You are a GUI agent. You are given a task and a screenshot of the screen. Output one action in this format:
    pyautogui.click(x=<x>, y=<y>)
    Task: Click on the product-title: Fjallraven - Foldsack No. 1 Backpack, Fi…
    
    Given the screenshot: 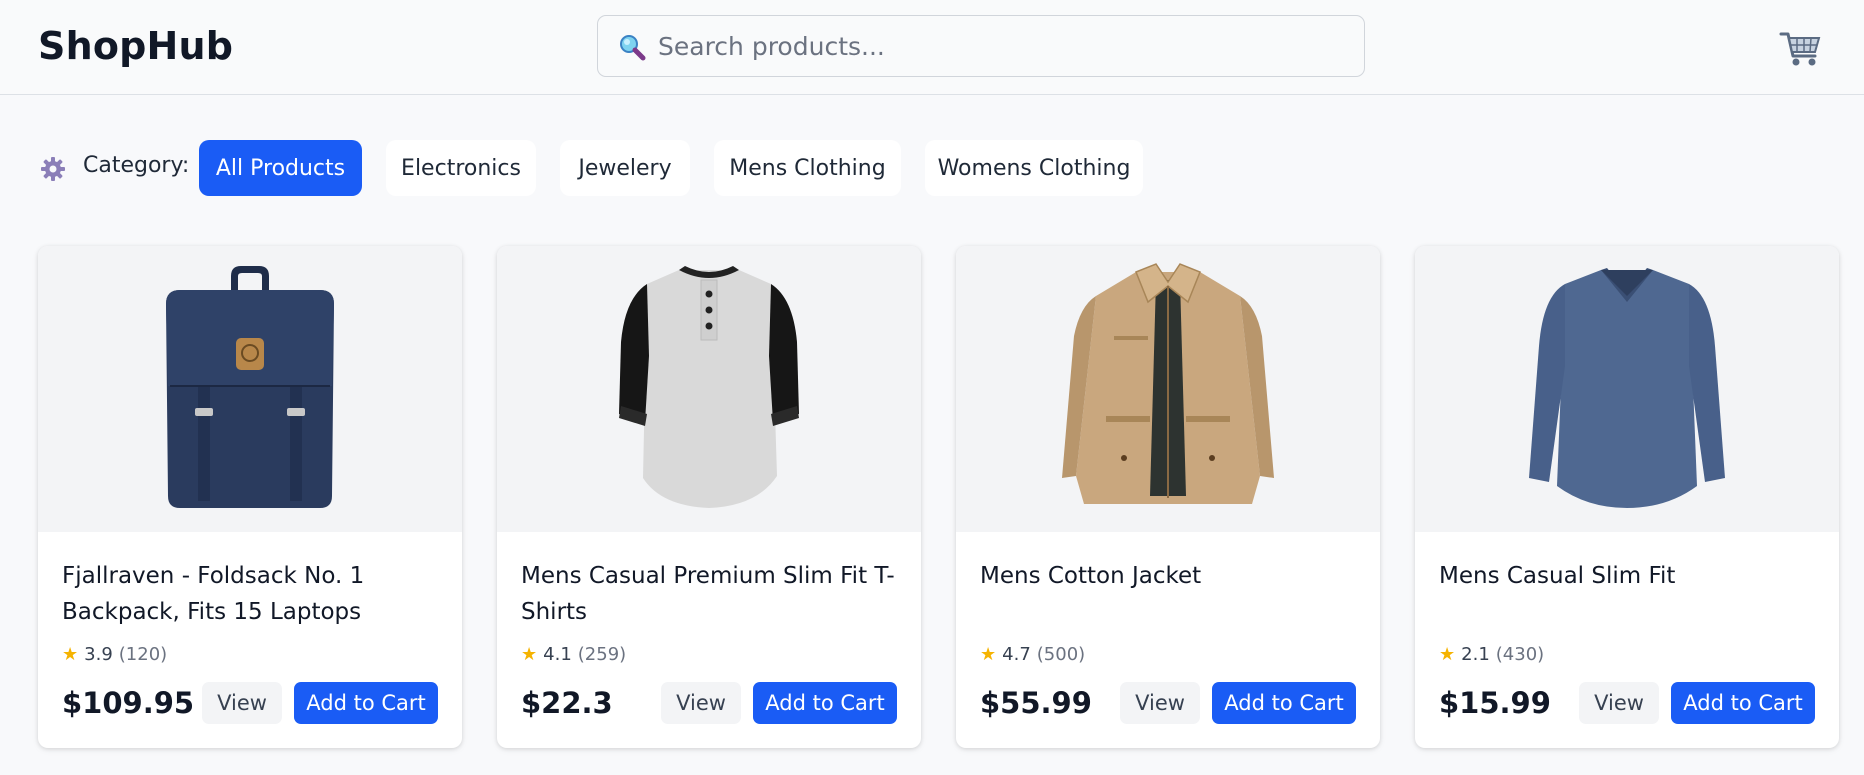 What is the action you would take?
    pyautogui.click(x=252, y=594)
    